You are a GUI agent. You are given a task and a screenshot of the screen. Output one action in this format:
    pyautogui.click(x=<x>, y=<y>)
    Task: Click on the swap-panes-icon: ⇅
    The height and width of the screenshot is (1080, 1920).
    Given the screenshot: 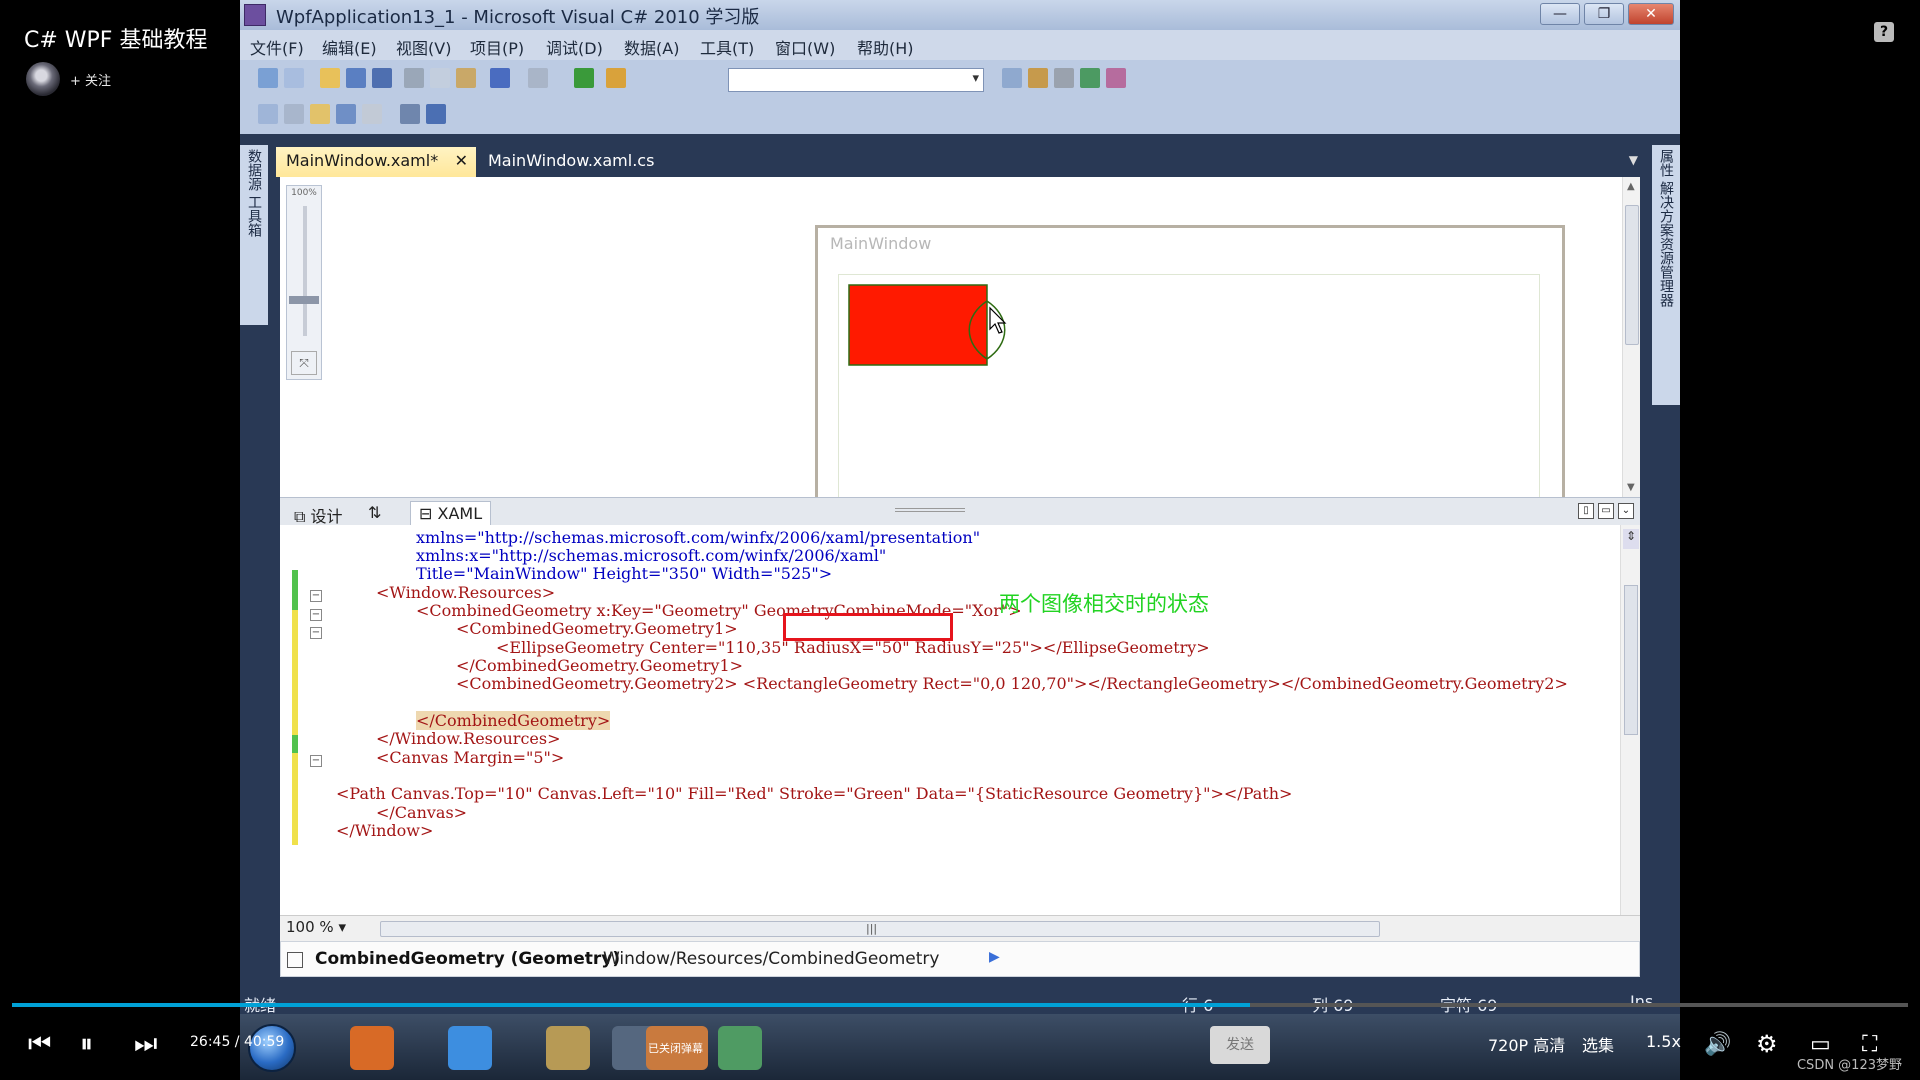 What is the action you would take?
    pyautogui.click(x=374, y=513)
    